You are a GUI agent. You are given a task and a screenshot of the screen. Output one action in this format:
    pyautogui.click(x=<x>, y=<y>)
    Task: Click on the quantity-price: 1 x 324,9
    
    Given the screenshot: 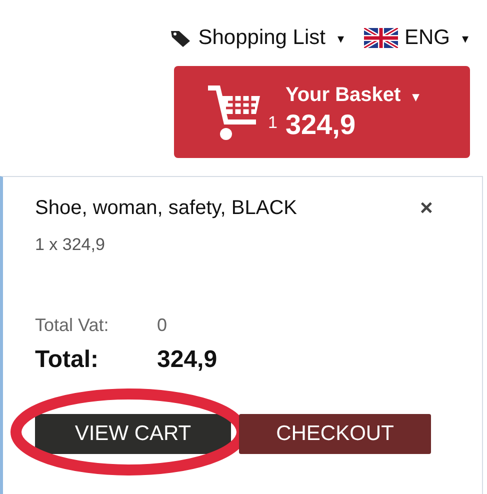 What is the action you would take?
    pyautogui.click(x=70, y=245)
    